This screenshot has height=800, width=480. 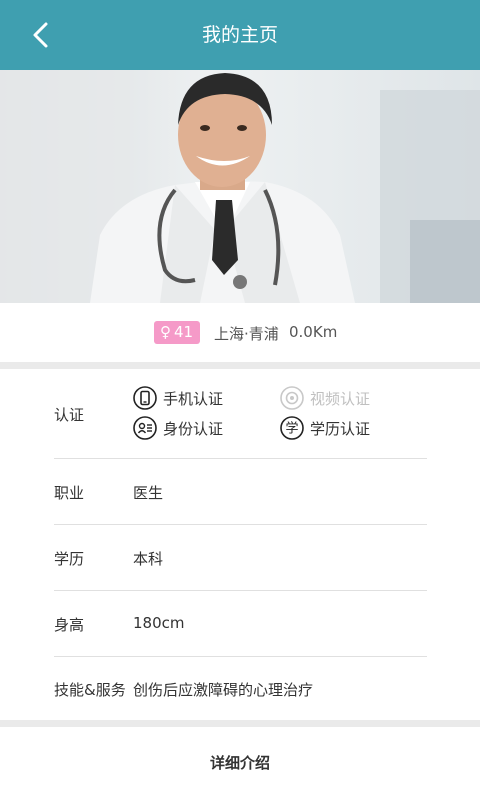 I want to click on occupation-row, so click(x=240, y=492).